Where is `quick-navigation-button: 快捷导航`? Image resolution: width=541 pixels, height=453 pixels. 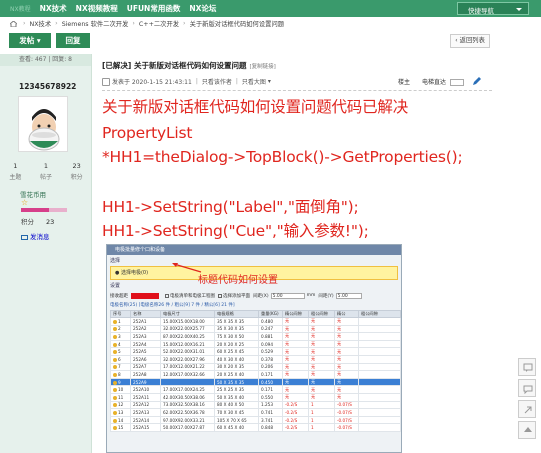
quick-navigation-button: 快捷导航 is located at coordinates (493, 8).